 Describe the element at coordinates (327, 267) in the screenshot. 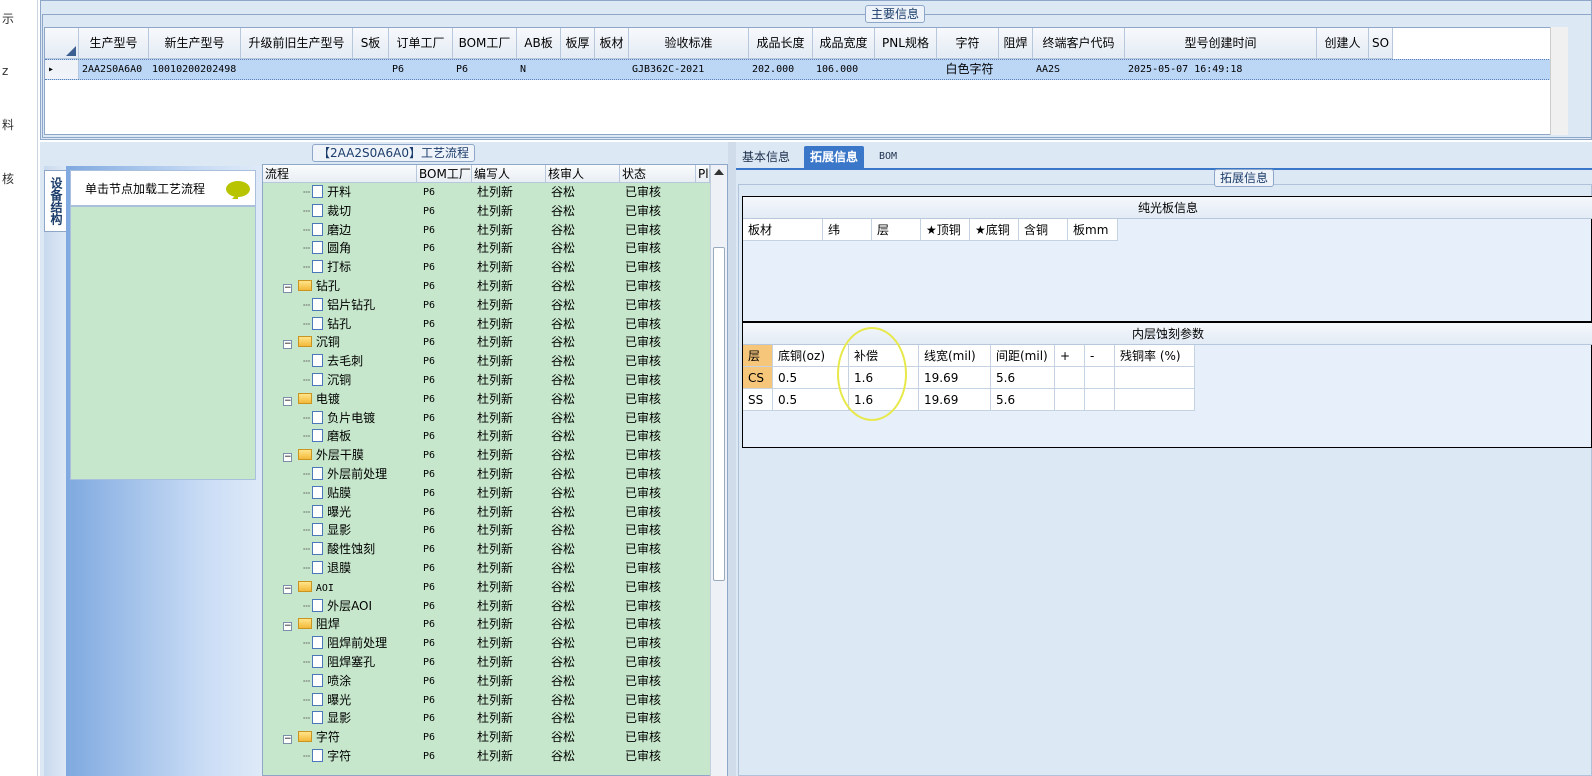

I see `tree-node: ┄ 打标` at that location.